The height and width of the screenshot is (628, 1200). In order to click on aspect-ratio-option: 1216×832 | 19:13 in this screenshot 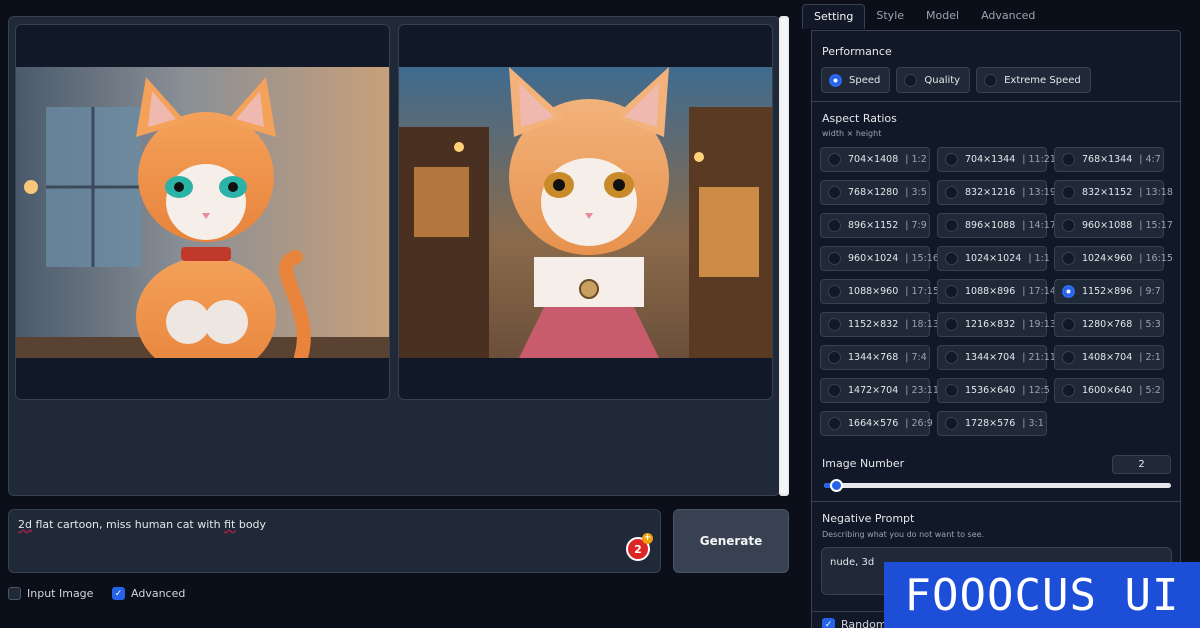, I will do `click(996, 324)`.